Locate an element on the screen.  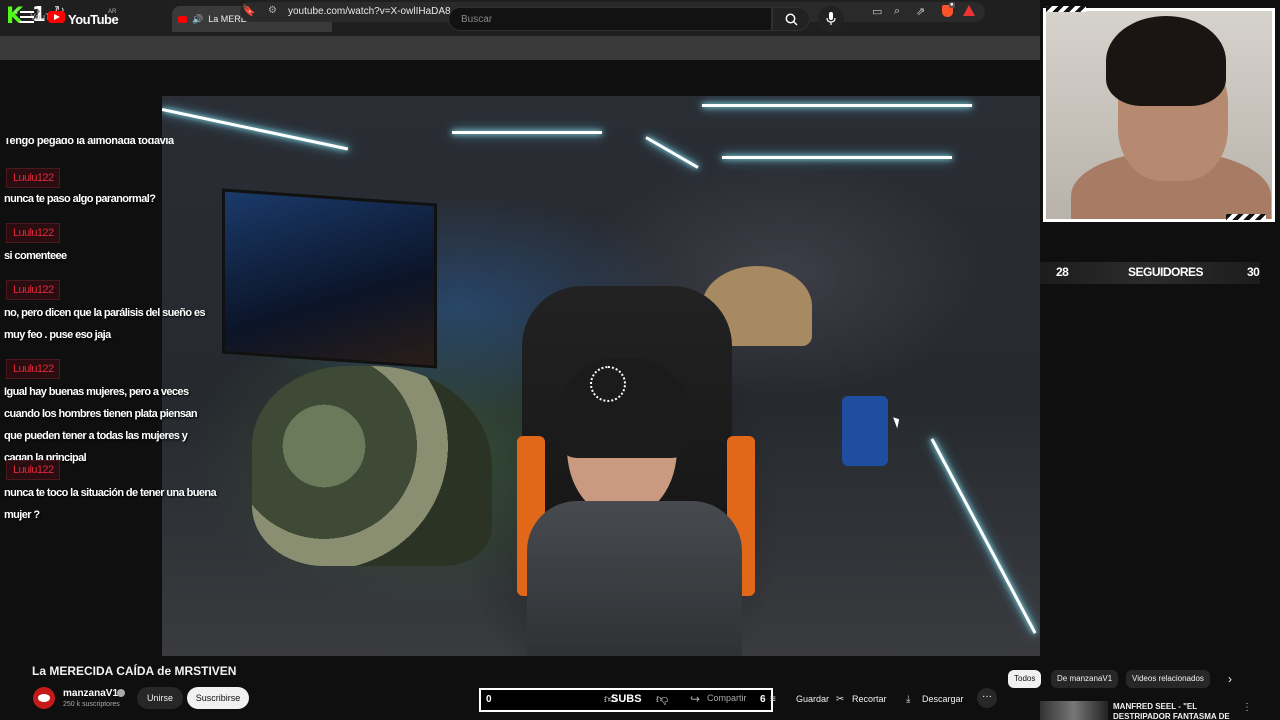
country-code: AR is located at coordinates (112, 12).